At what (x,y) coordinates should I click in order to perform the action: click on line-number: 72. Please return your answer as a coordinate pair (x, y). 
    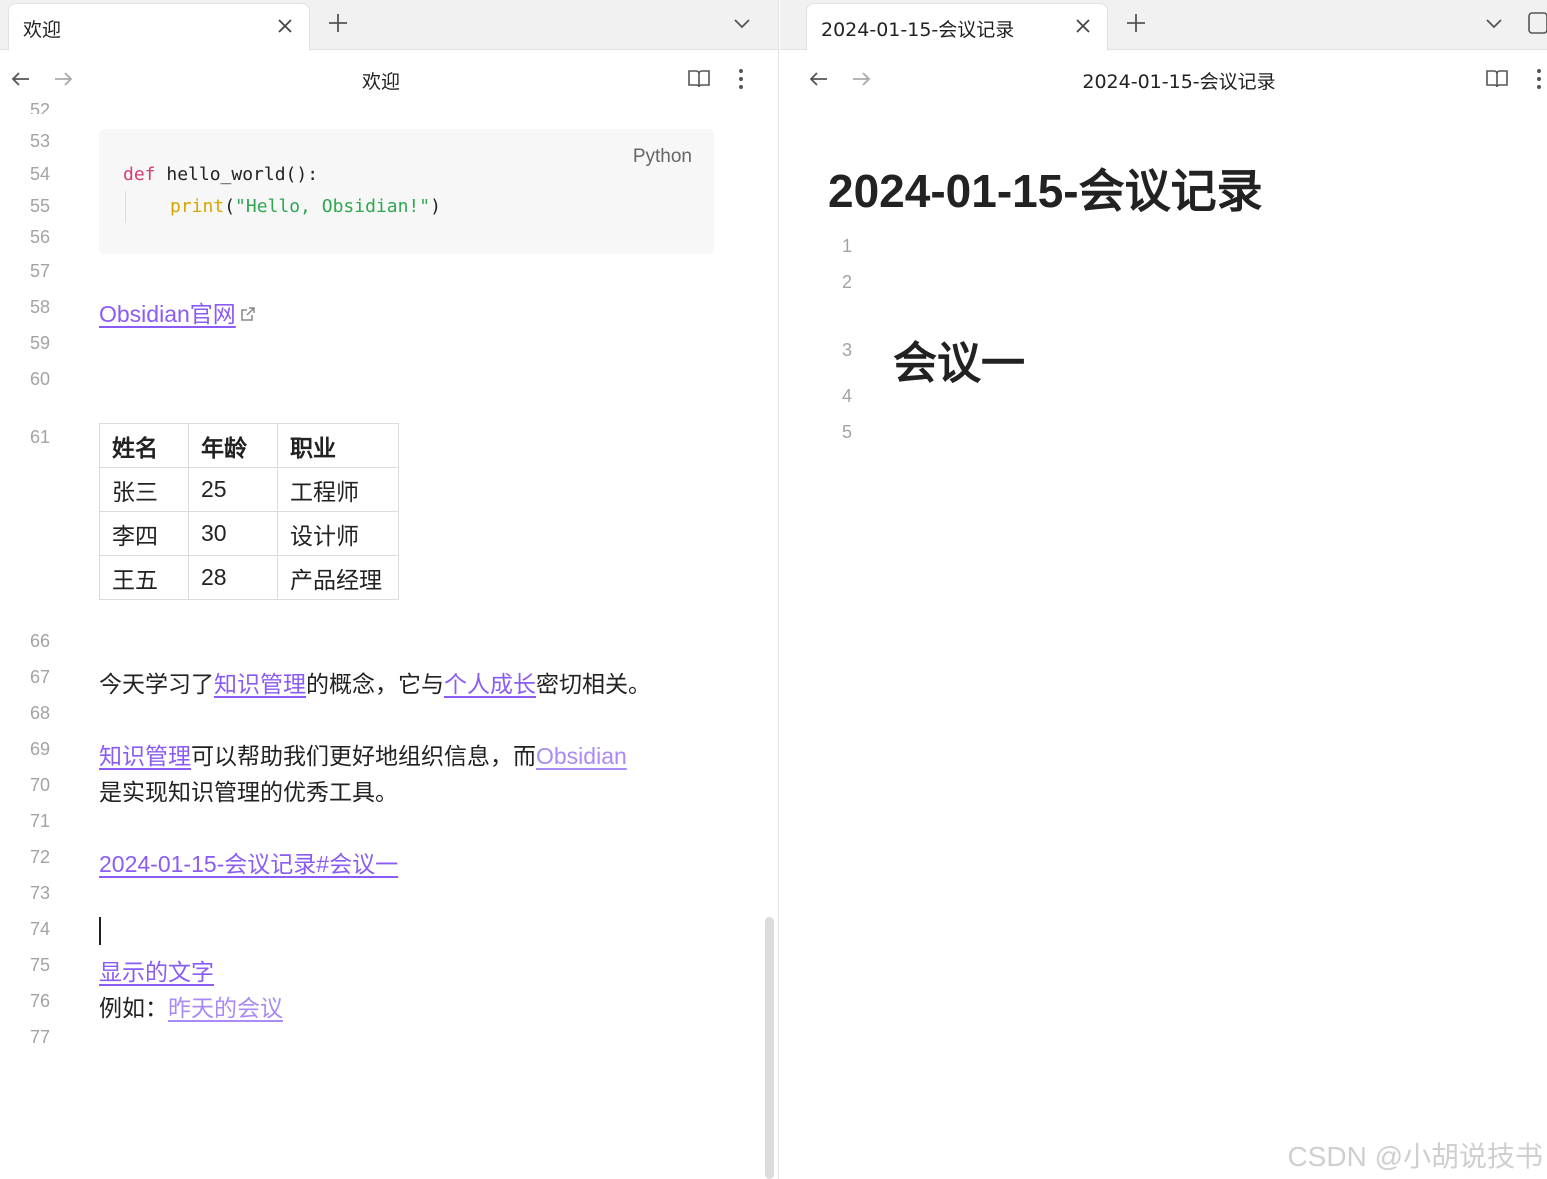
    Looking at the image, I should click on (40, 857).